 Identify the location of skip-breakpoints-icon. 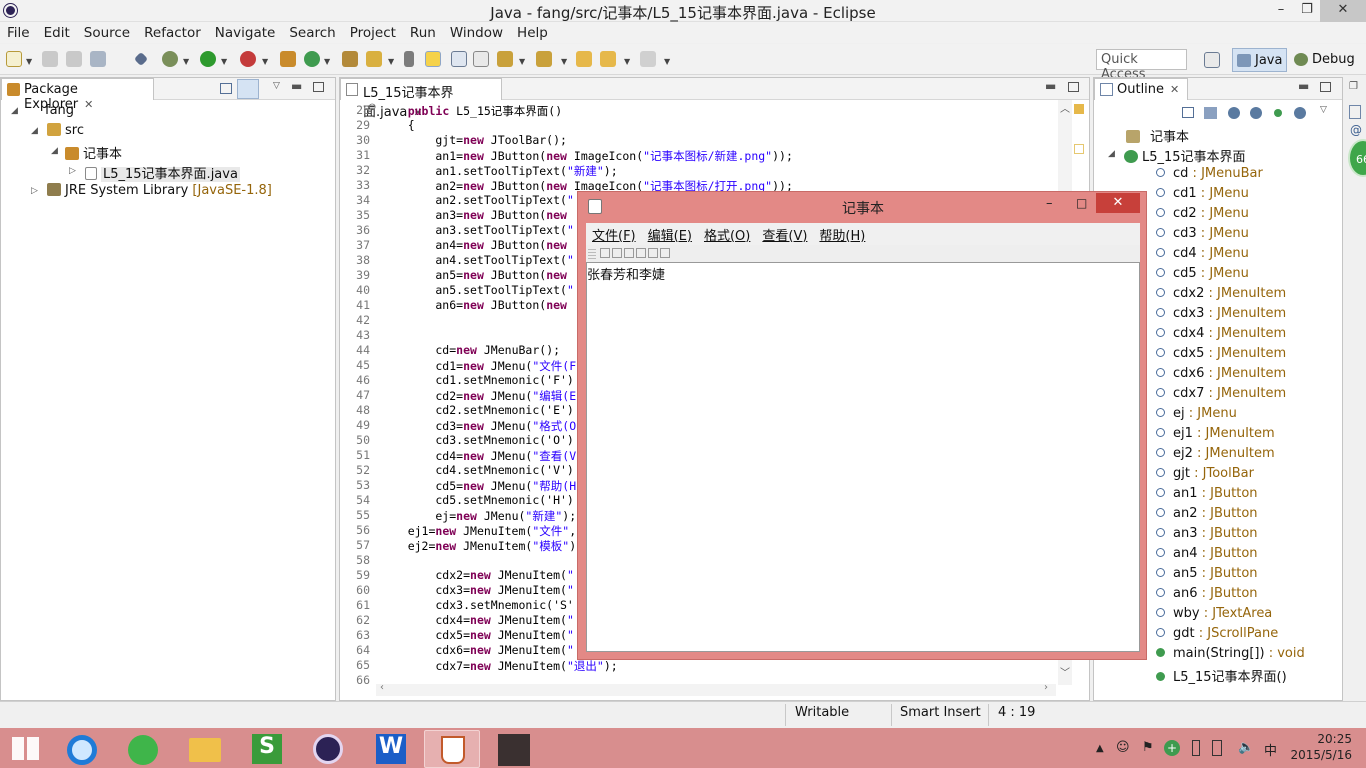
(141, 59).